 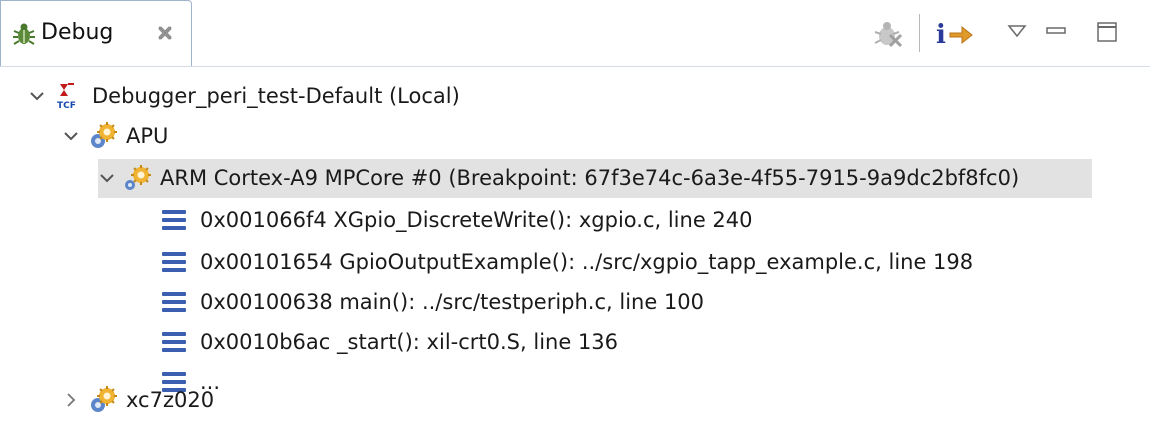 What do you see at coordinates (887, 33) in the screenshot?
I see `remove-terminated-icon` at bounding box center [887, 33].